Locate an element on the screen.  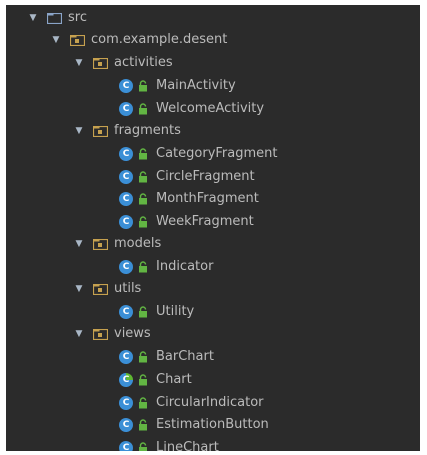
tree-node-utility: C Utility is located at coordinates (213, 312).